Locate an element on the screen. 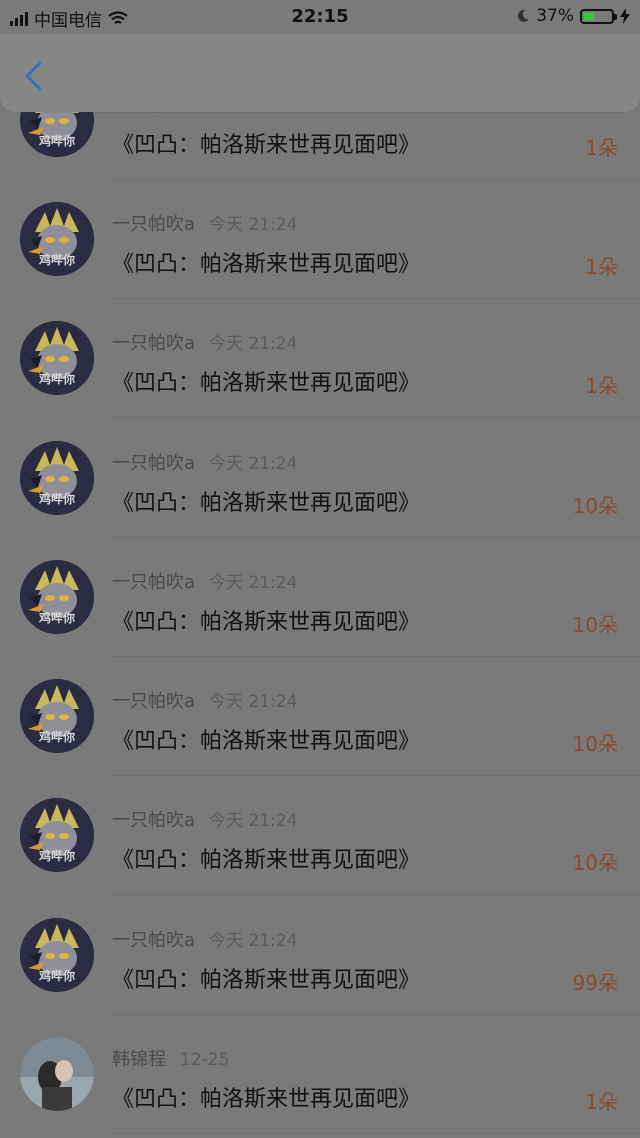  list-item: 鸡哔你 一只帕吹a 今天 21:24 《凹凸：帕洛斯来世再见面吧》 99朵 is located at coordinates (320, 955).